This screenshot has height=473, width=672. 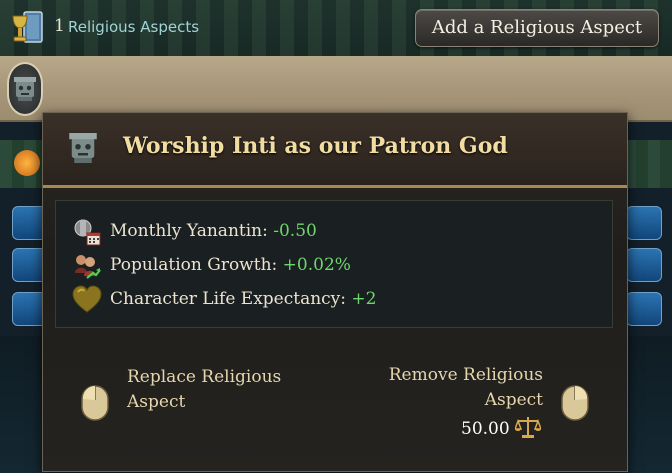 I want to click on action-label: Replace Religious, so click(x=204, y=377).